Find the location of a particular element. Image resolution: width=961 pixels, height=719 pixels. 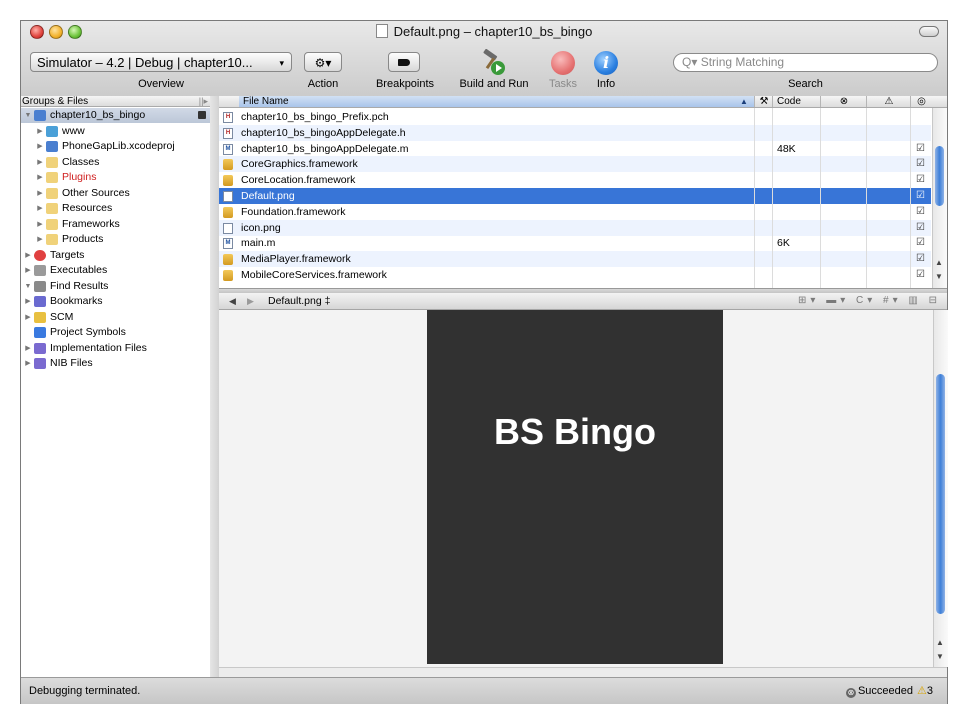

header-file-icon: H is located at coordinates (228, 117).